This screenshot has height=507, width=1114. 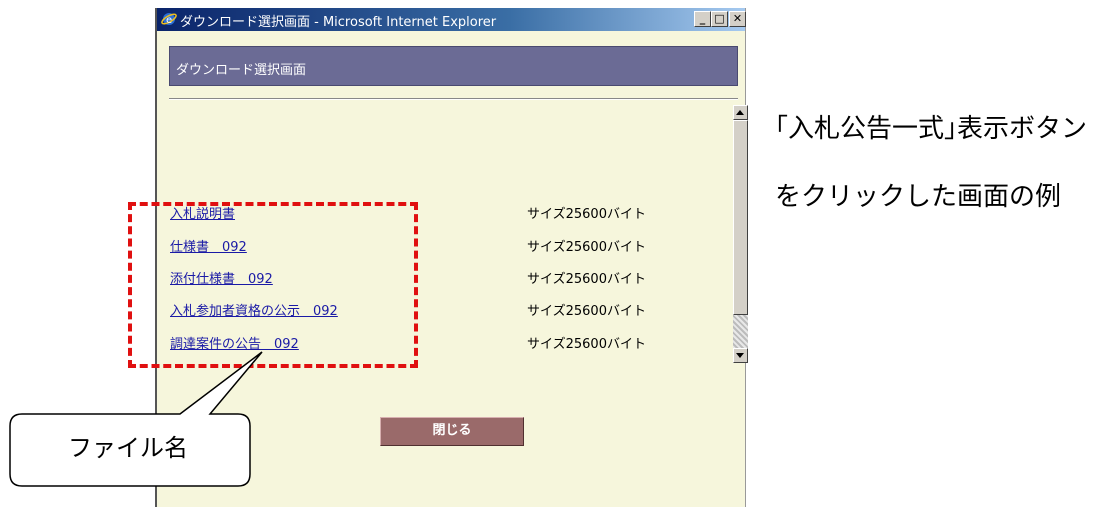 What do you see at coordinates (918, 197) in the screenshot?
I see `caption-line-2: をクリックした画面の例` at bounding box center [918, 197].